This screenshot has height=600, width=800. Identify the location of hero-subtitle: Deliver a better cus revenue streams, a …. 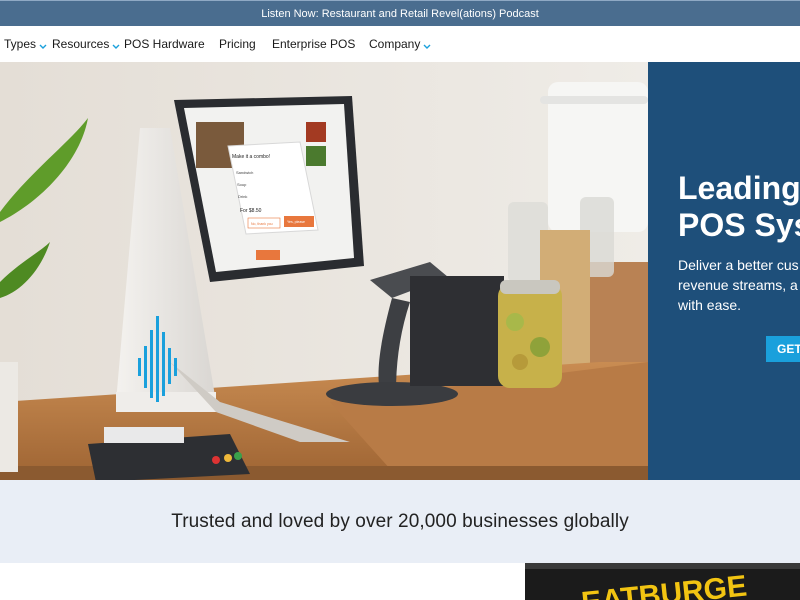
(739, 285).